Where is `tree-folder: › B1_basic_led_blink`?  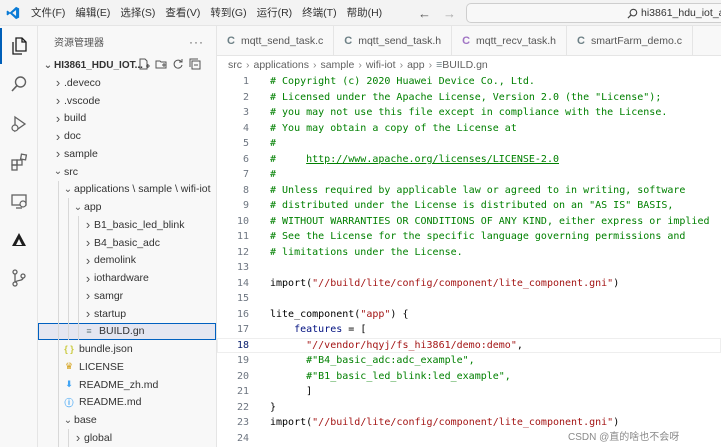 tree-folder: › B1_basic_led_blink is located at coordinates (127, 225).